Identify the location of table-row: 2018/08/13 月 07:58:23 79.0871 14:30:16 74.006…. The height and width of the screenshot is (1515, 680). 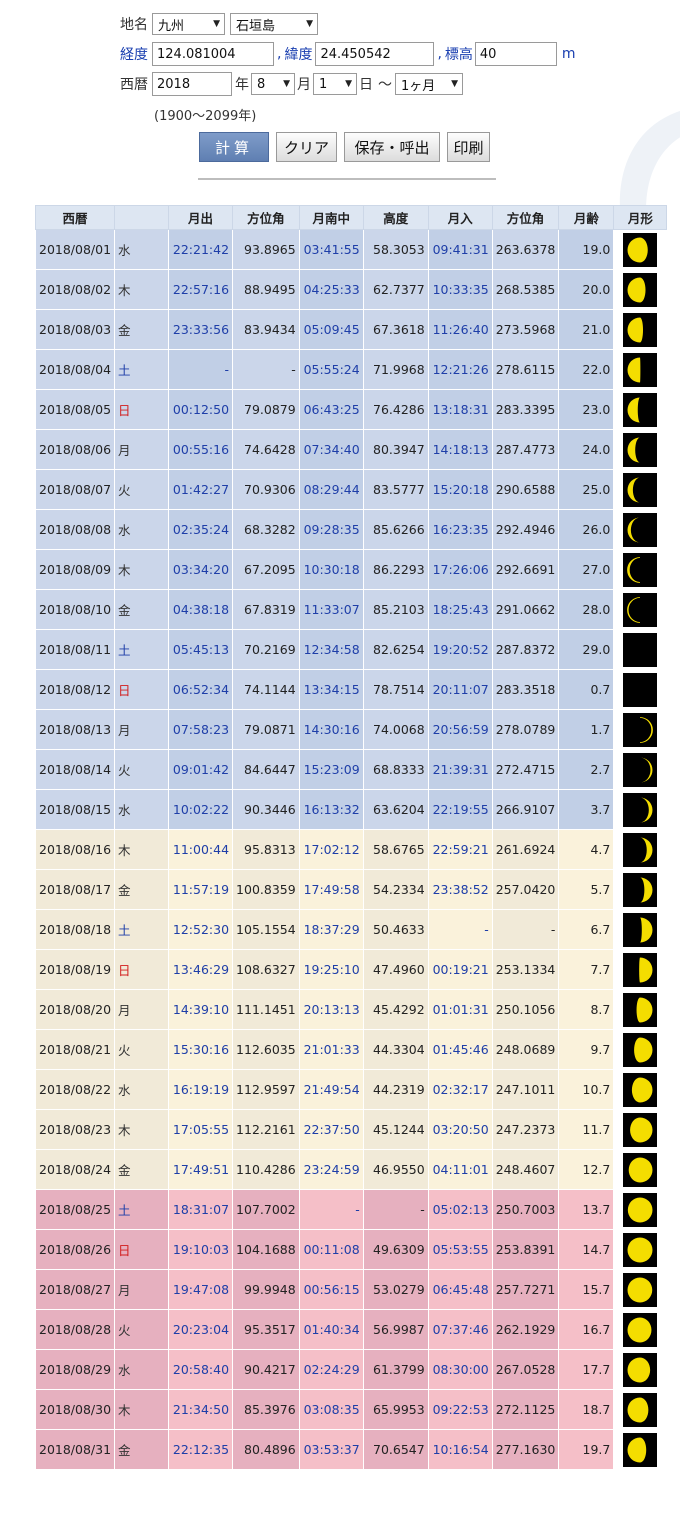
(351, 729).